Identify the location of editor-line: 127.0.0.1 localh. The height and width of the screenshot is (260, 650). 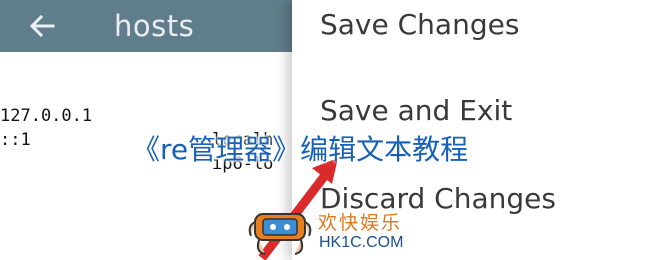
(145, 115).